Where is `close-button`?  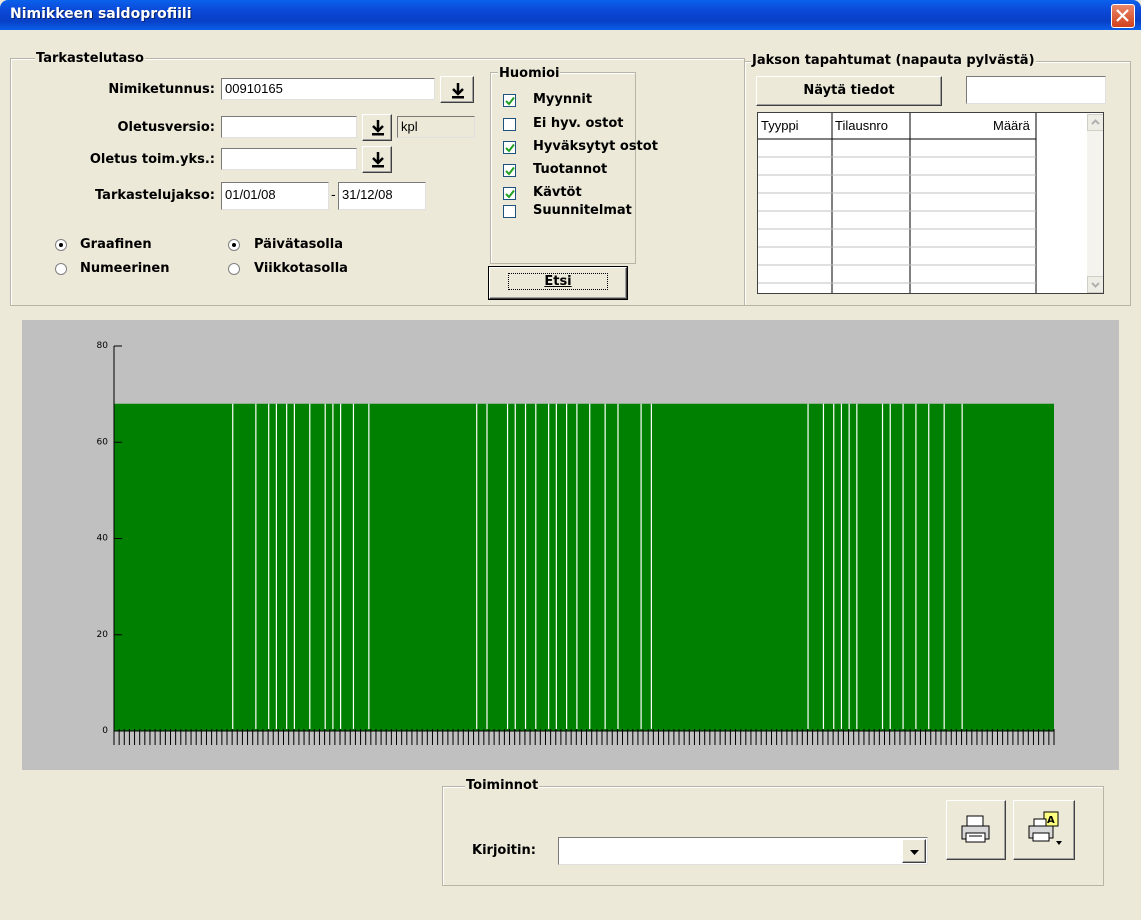 close-button is located at coordinates (1123, 16).